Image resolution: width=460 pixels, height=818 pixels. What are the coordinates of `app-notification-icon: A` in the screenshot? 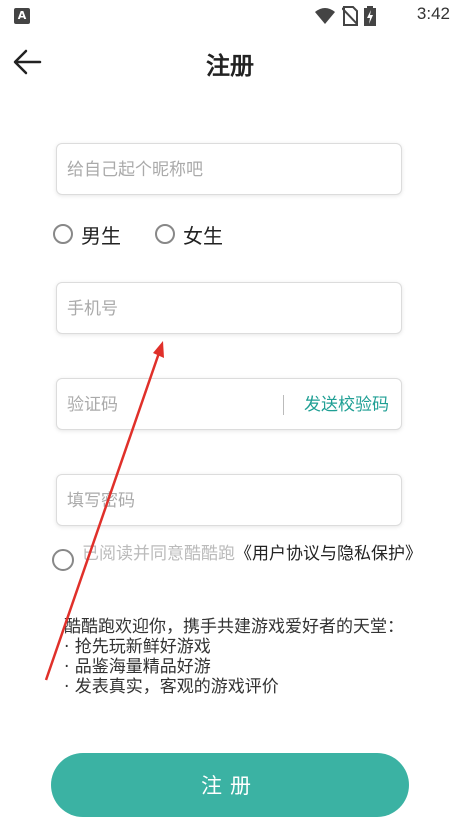 It's located at (22, 16).